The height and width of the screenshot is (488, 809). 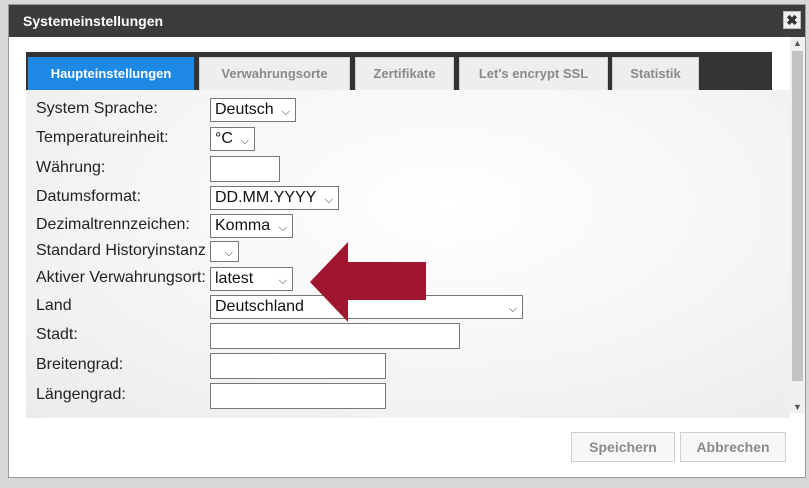 I want to click on currency-label: Währung:, so click(x=71, y=167).